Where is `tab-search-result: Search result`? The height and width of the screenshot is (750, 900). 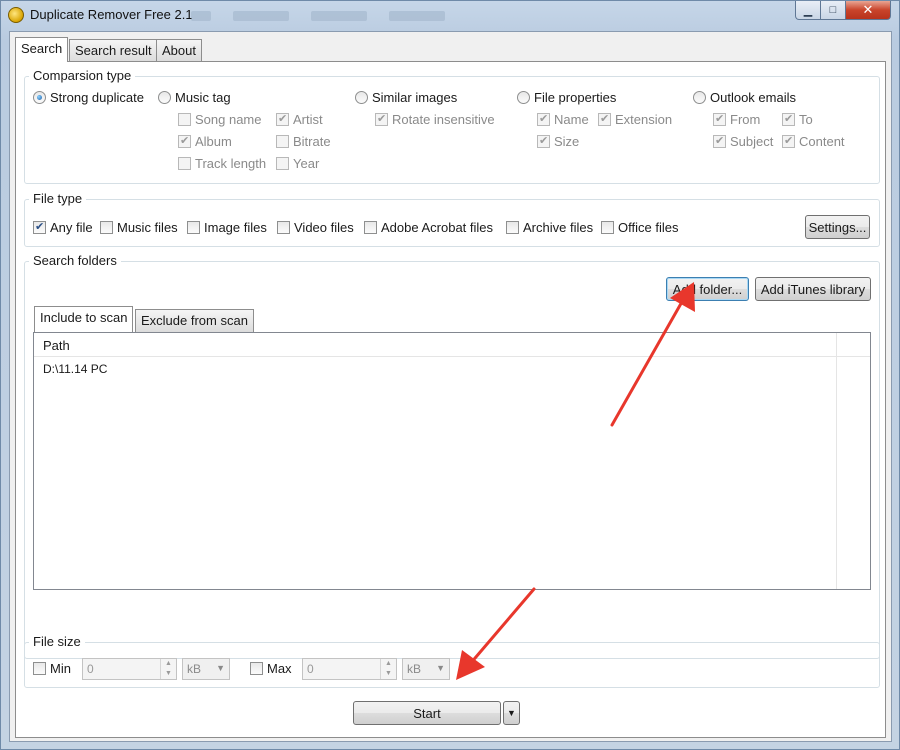
tab-search-result: Search result is located at coordinates (113, 50).